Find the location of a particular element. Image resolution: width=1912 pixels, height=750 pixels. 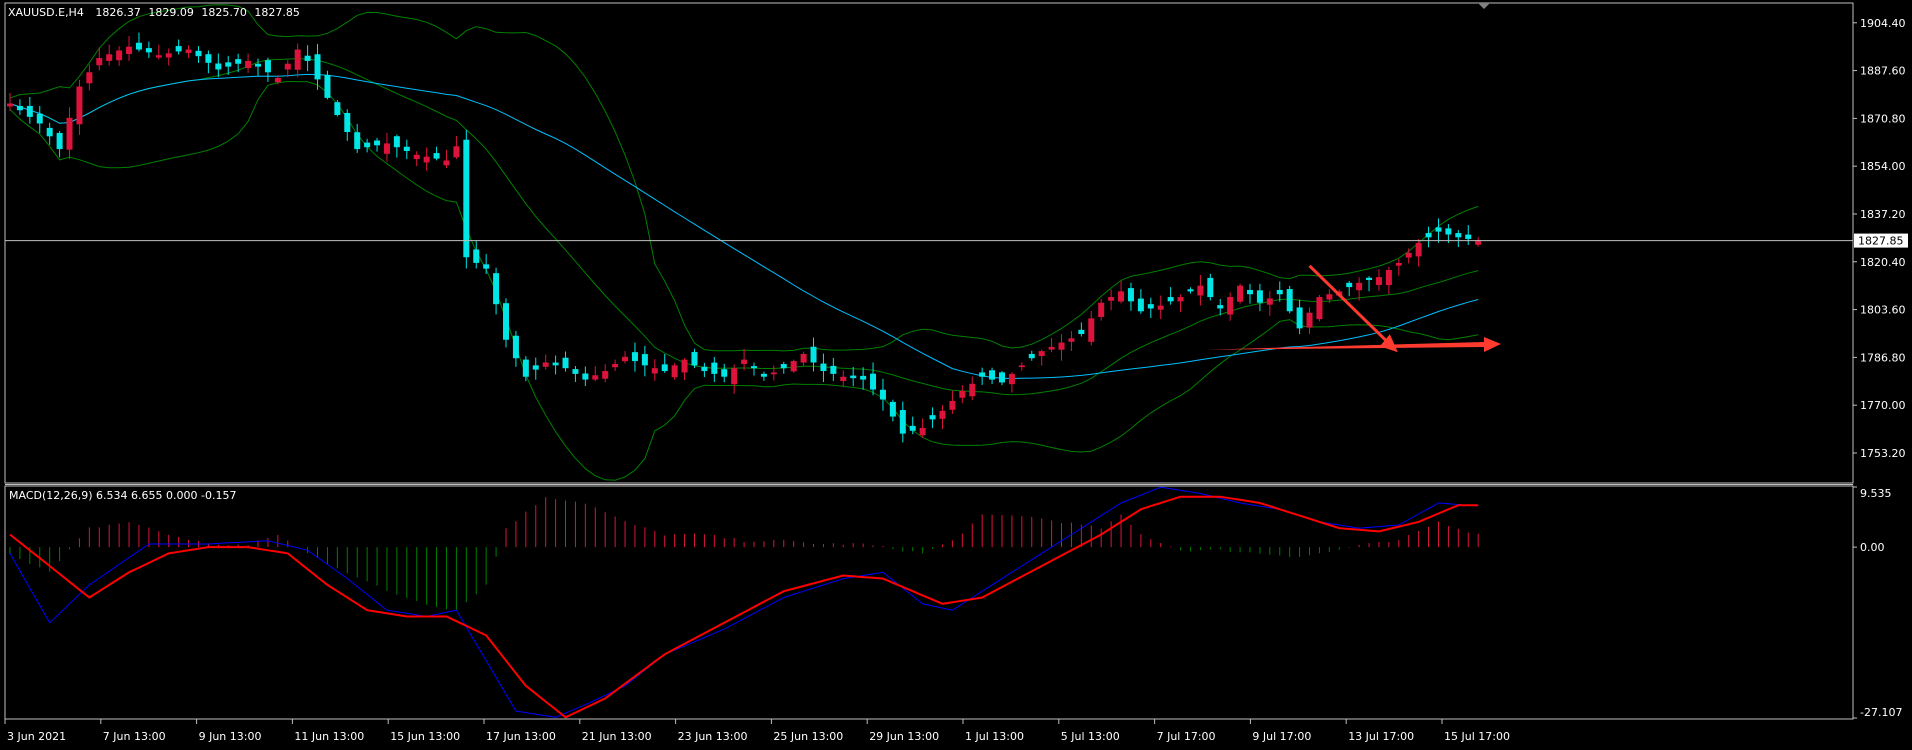

price-tick-label: 1837.20 is located at coordinates (1883, 214).